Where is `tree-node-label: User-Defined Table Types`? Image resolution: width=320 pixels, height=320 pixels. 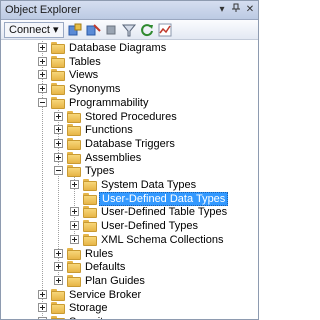
tree-node-label: User-Defined Table Types is located at coordinates (164, 212).